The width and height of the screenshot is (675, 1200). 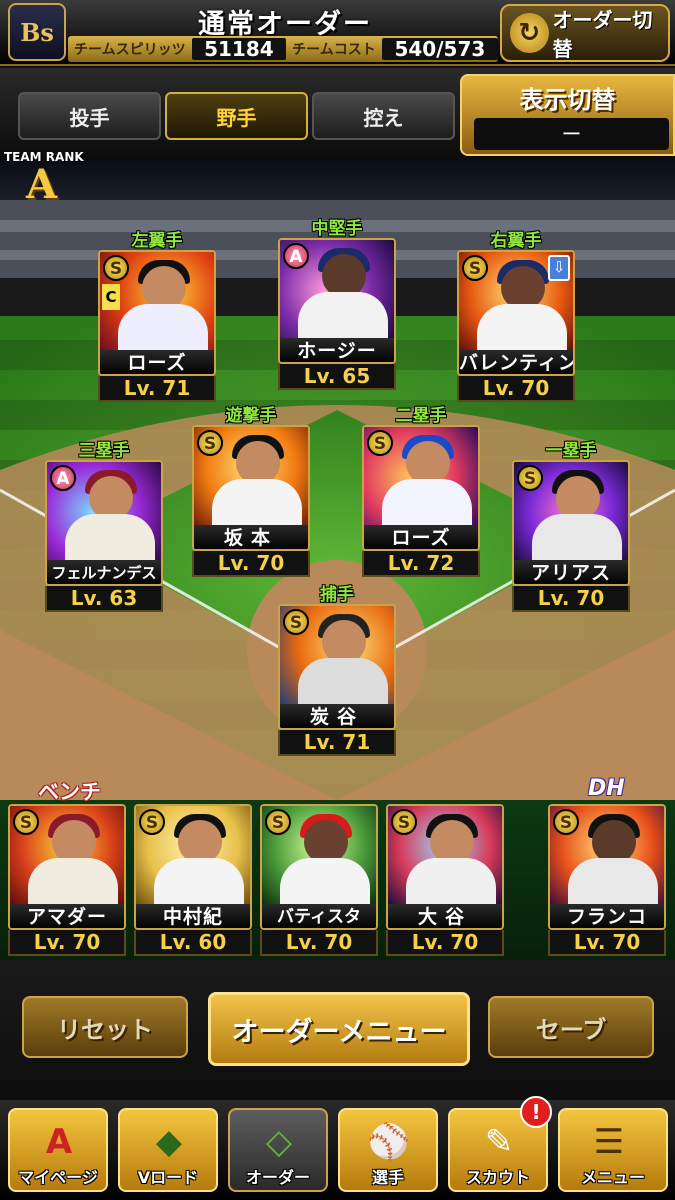 I want to click on player-name: フランコ, so click(x=607, y=916).